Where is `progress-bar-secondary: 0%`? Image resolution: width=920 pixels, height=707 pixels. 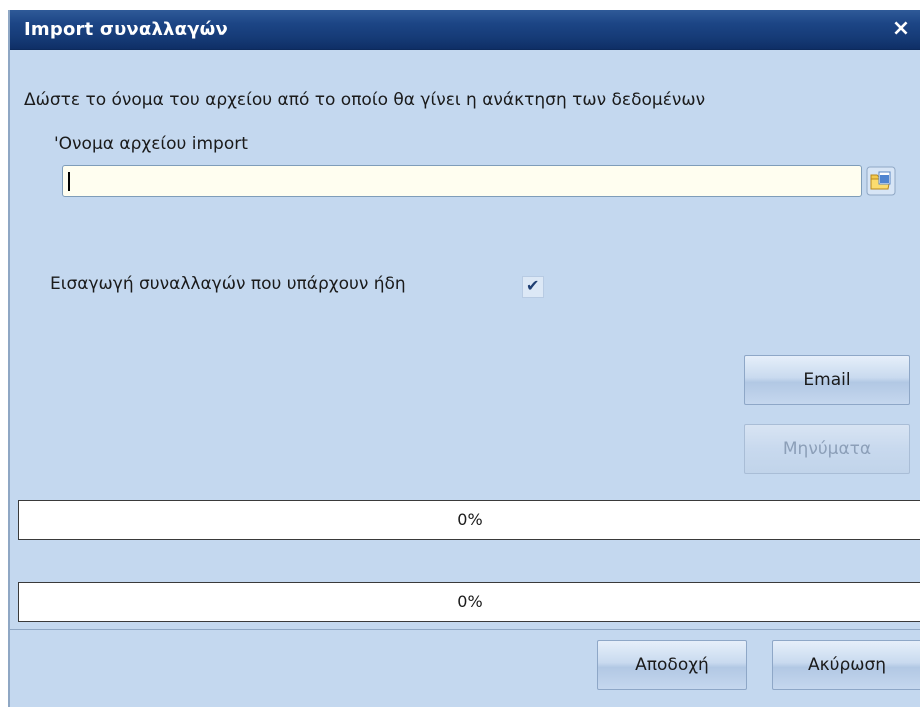 progress-bar-secondary: 0% is located at coordinates (469, 602).